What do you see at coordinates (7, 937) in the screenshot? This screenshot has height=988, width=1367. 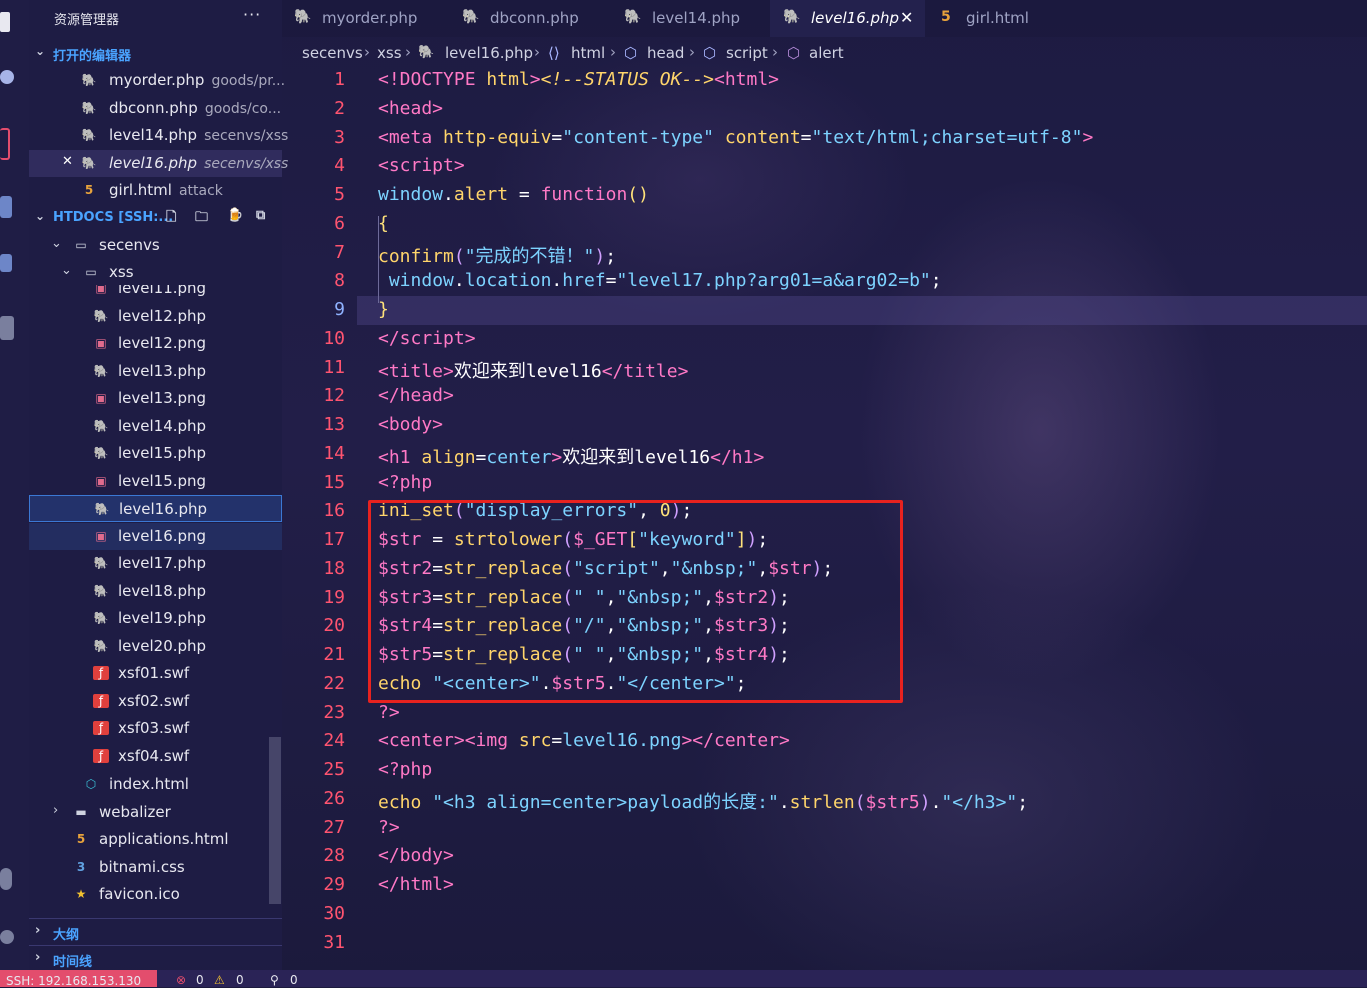 I see `settings-gear-icon` at bounding box center [7, 937].